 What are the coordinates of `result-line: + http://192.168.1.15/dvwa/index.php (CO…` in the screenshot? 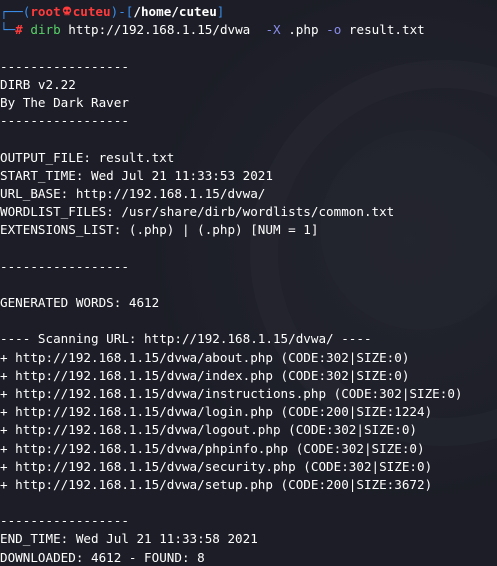 It's located at (205, 375).